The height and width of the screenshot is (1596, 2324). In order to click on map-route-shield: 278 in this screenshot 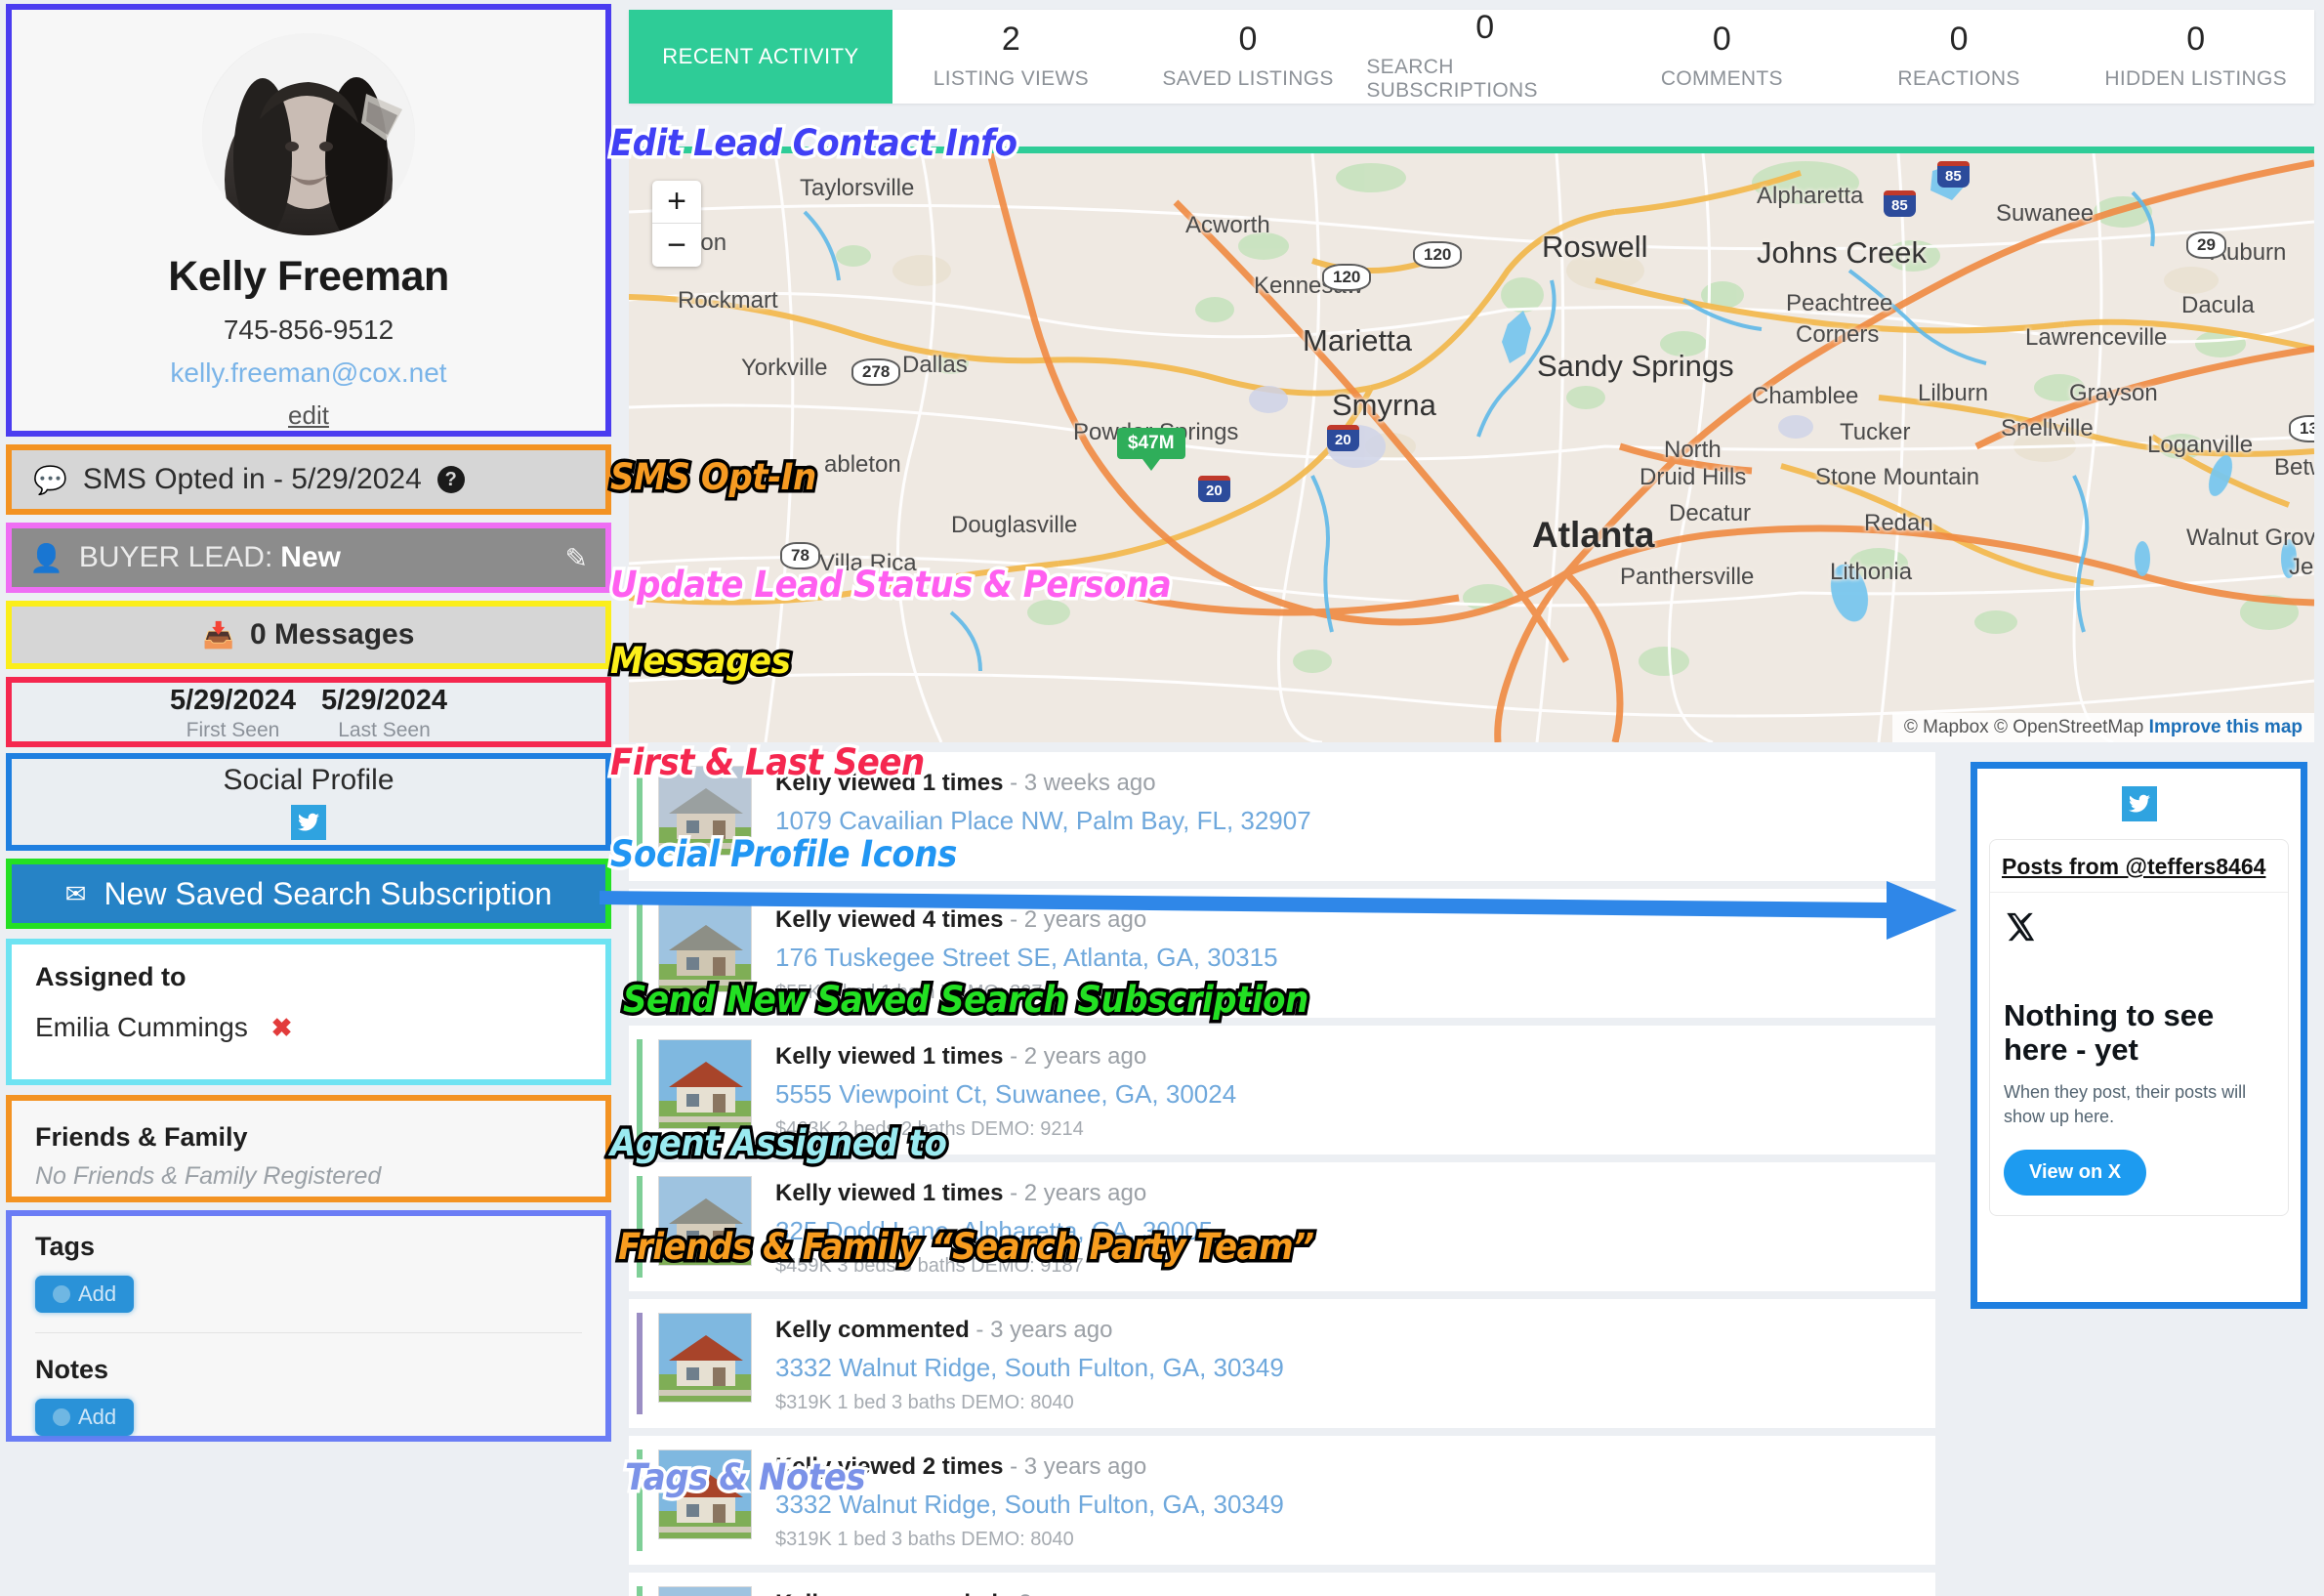, I will do `click(876, 372)`.